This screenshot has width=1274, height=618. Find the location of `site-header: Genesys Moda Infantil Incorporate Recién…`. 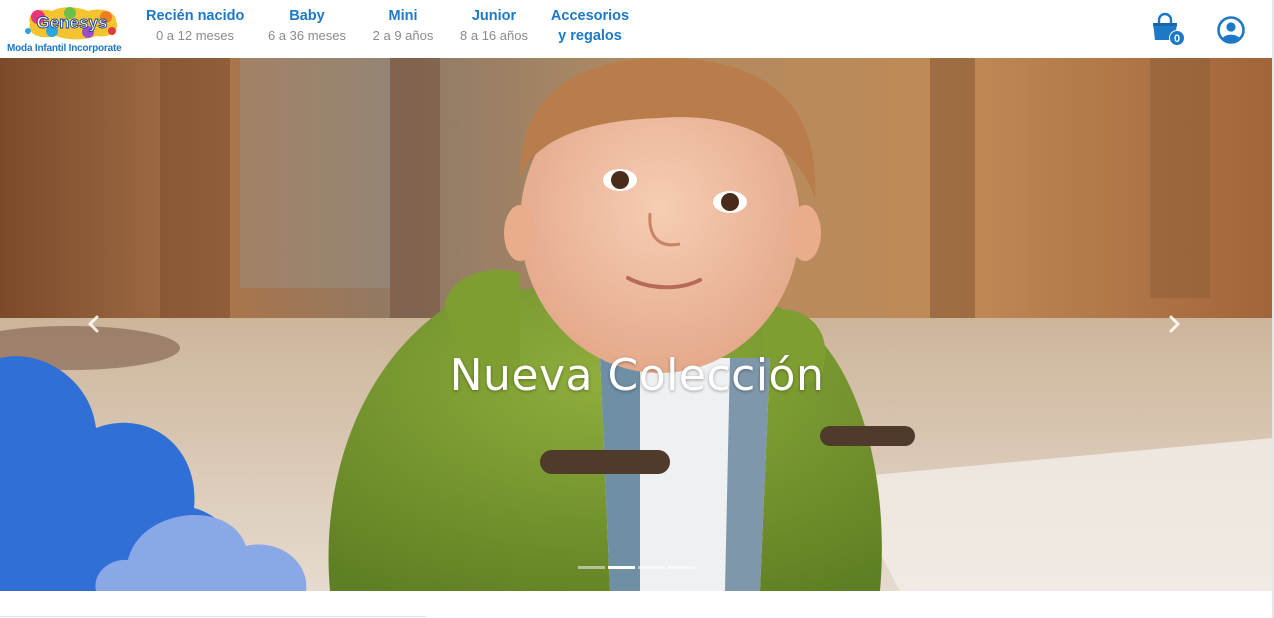

site-header: Genesys Moda Infantil Incorporate Recién… is located at coordinates (637, 29).